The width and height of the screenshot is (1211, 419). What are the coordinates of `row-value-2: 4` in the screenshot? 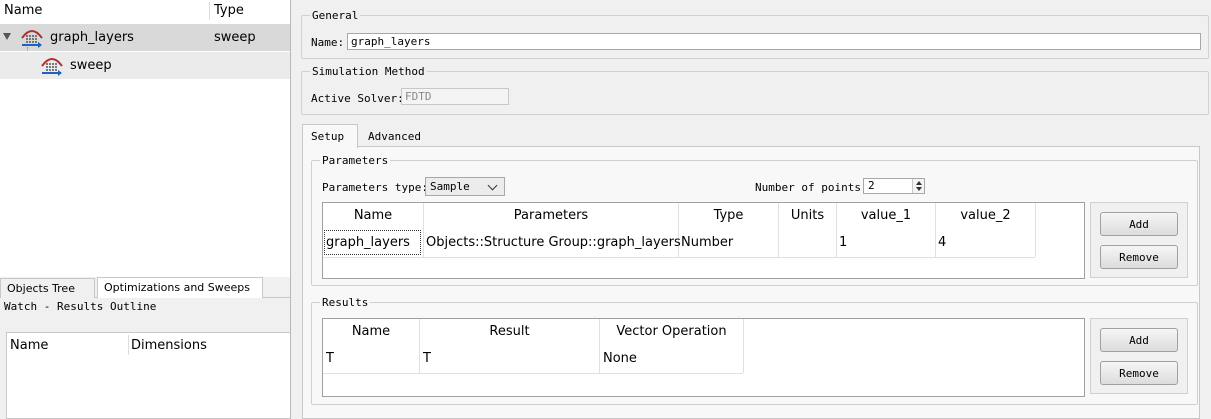 It's located at (942, 242).